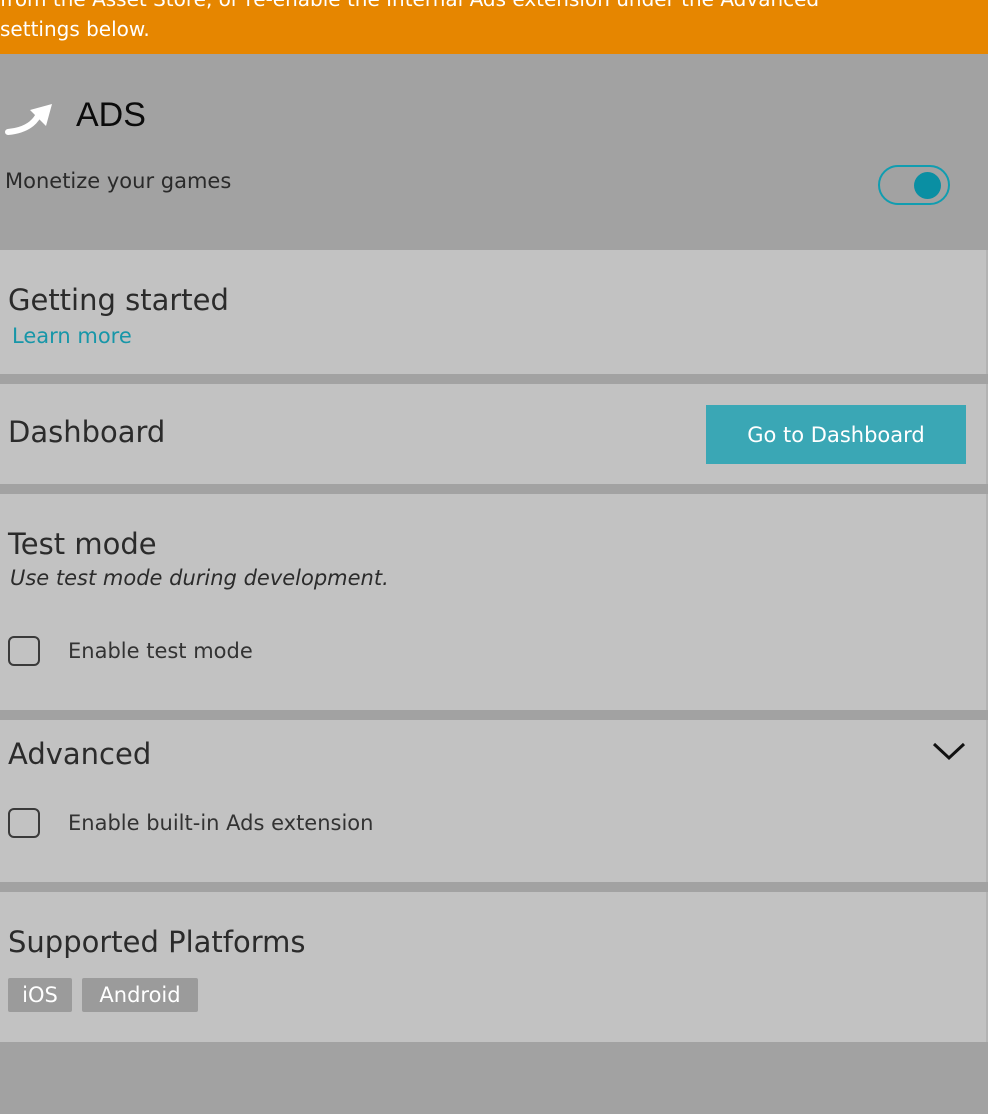 The image size is (988, 1114). I want to click on test-mode-description: Use test mode during development., so click(199, 578).